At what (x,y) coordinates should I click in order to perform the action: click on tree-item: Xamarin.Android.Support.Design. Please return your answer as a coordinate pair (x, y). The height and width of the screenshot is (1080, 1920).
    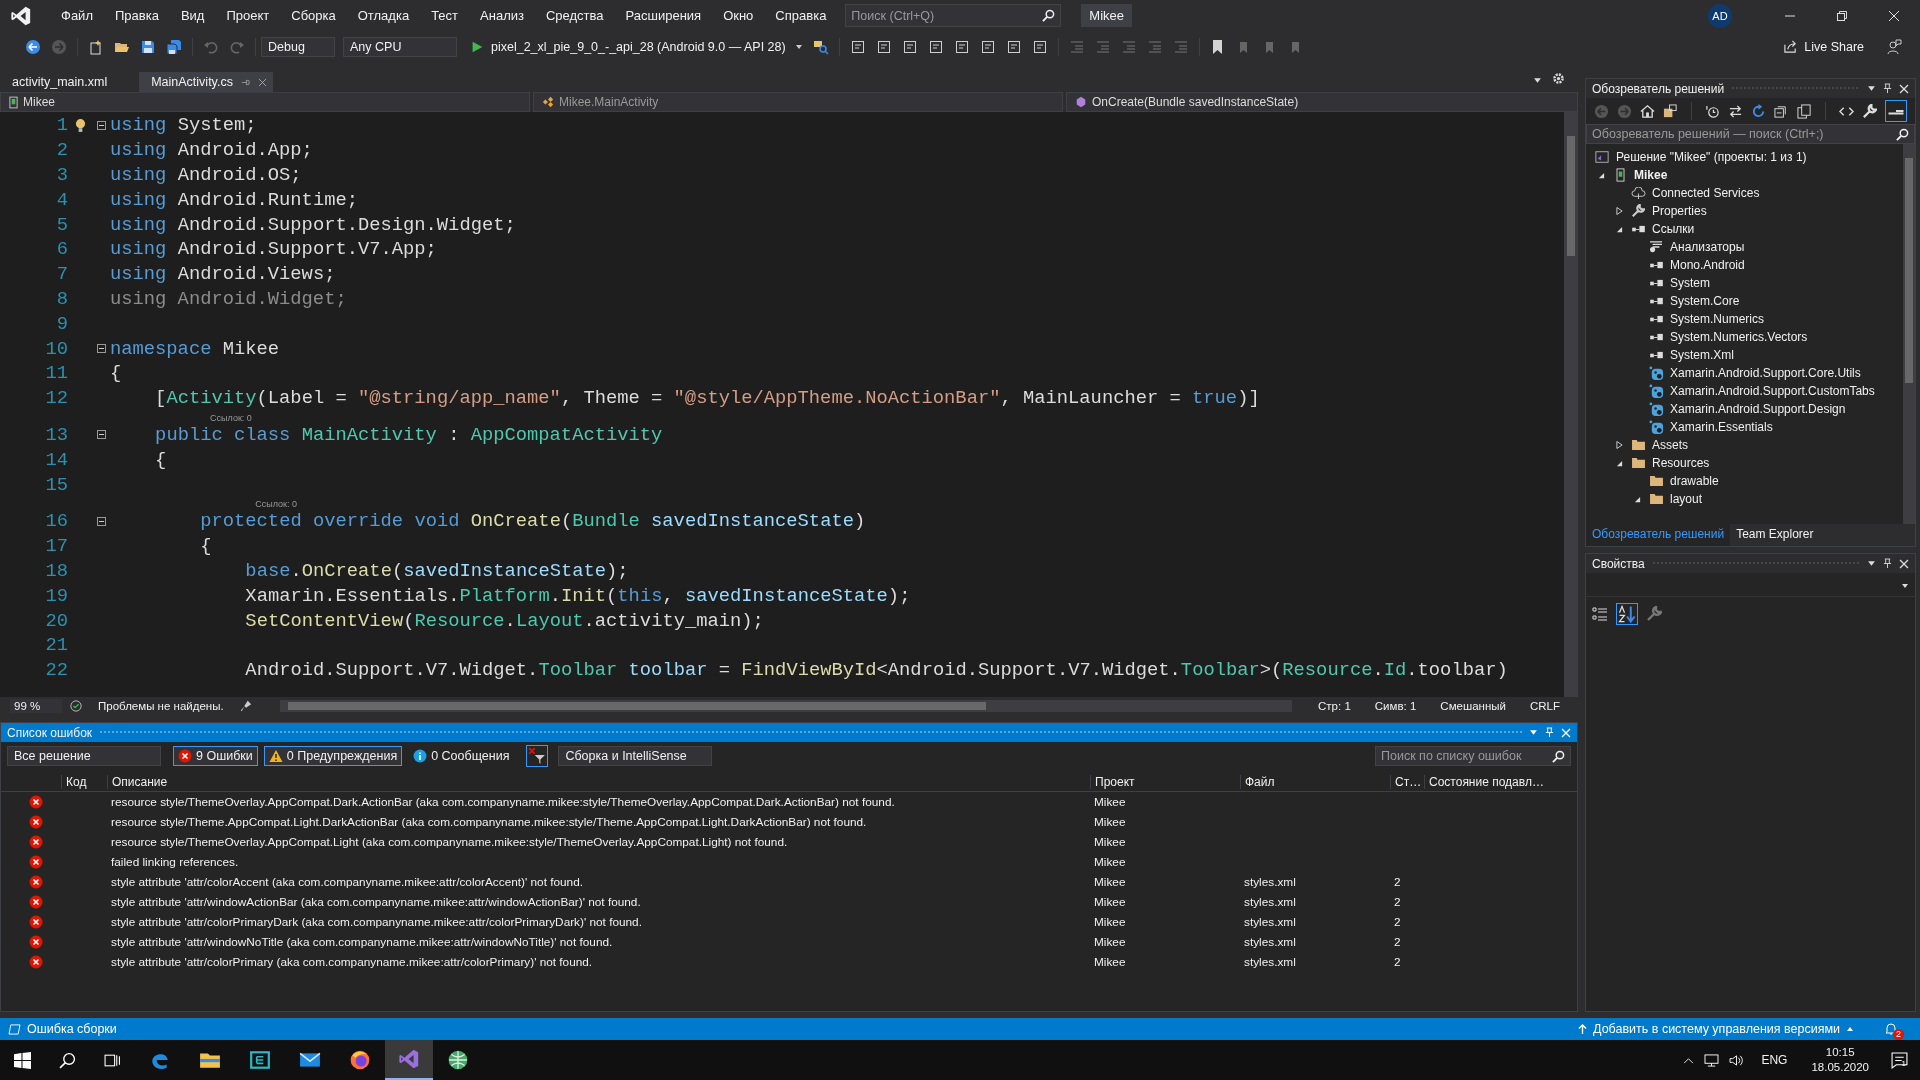
    Looking at the image, I should click on (1758, 409).